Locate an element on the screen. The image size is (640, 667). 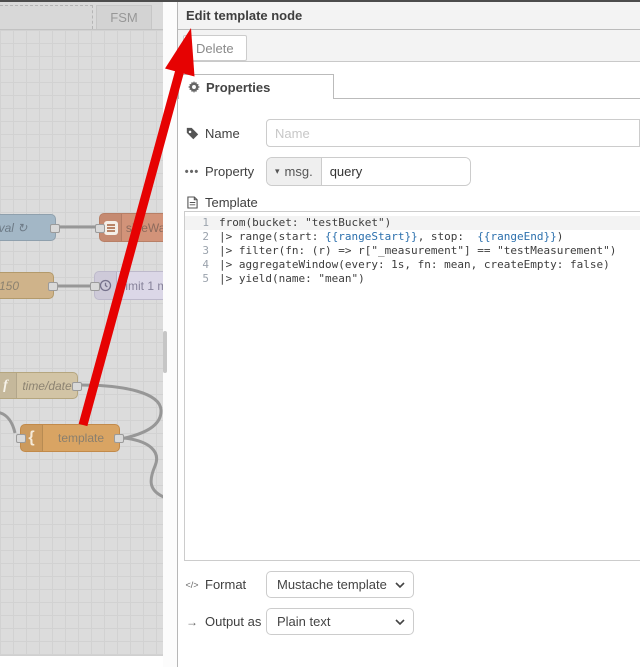
tag-icon is located at coordinates (192, 133).